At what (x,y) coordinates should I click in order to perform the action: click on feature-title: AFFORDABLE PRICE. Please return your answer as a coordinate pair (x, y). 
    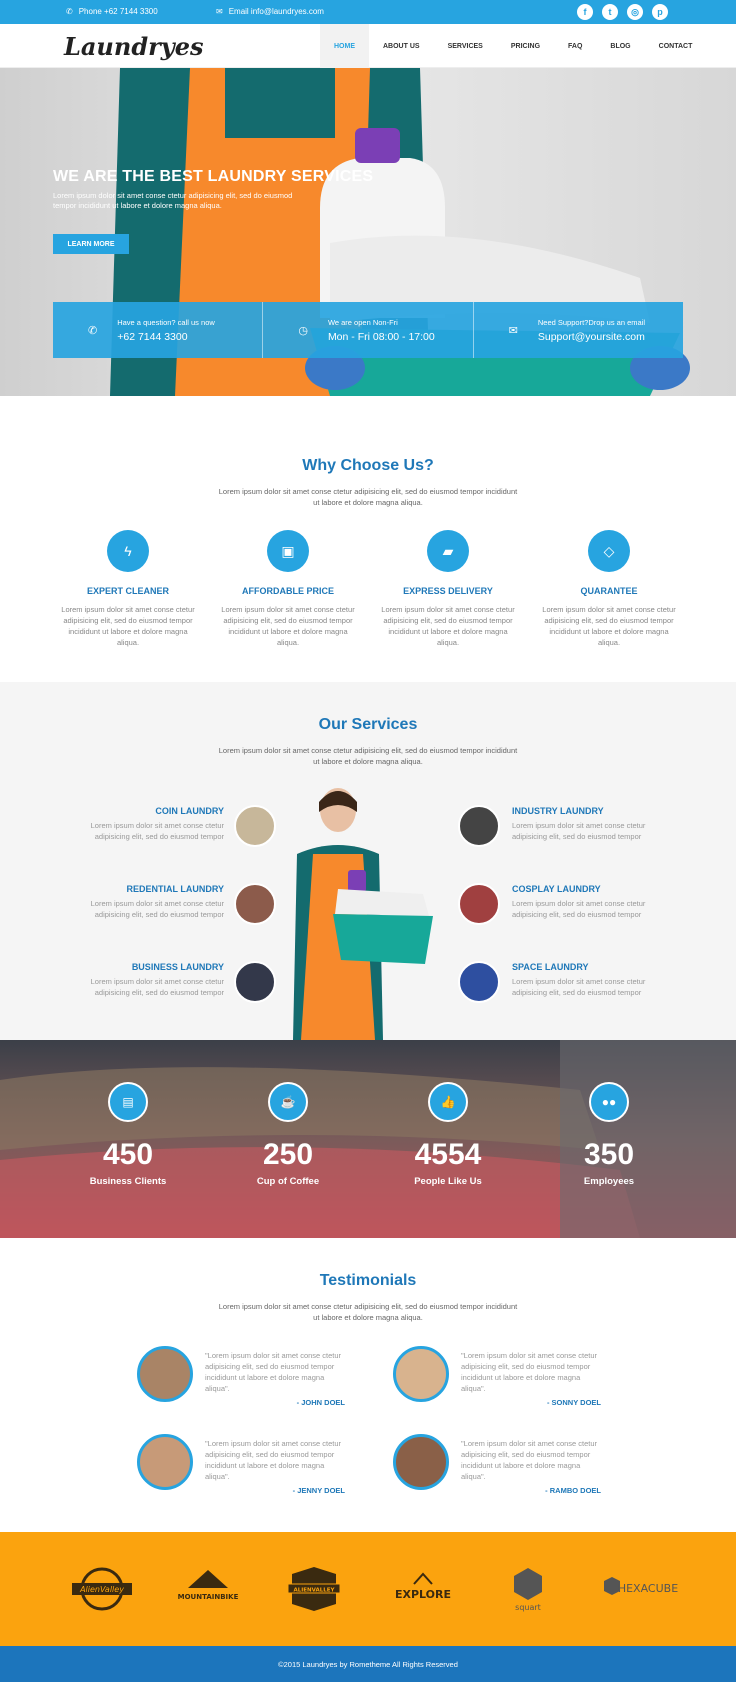
    Looking at the image, I should click on (288, 591).